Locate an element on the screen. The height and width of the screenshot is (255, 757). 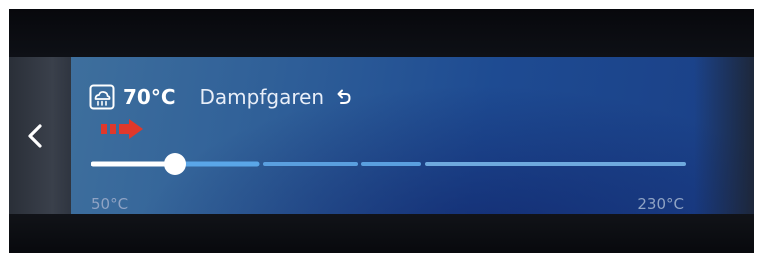
undo-arrow-icon is located at coordinates (343, 97).